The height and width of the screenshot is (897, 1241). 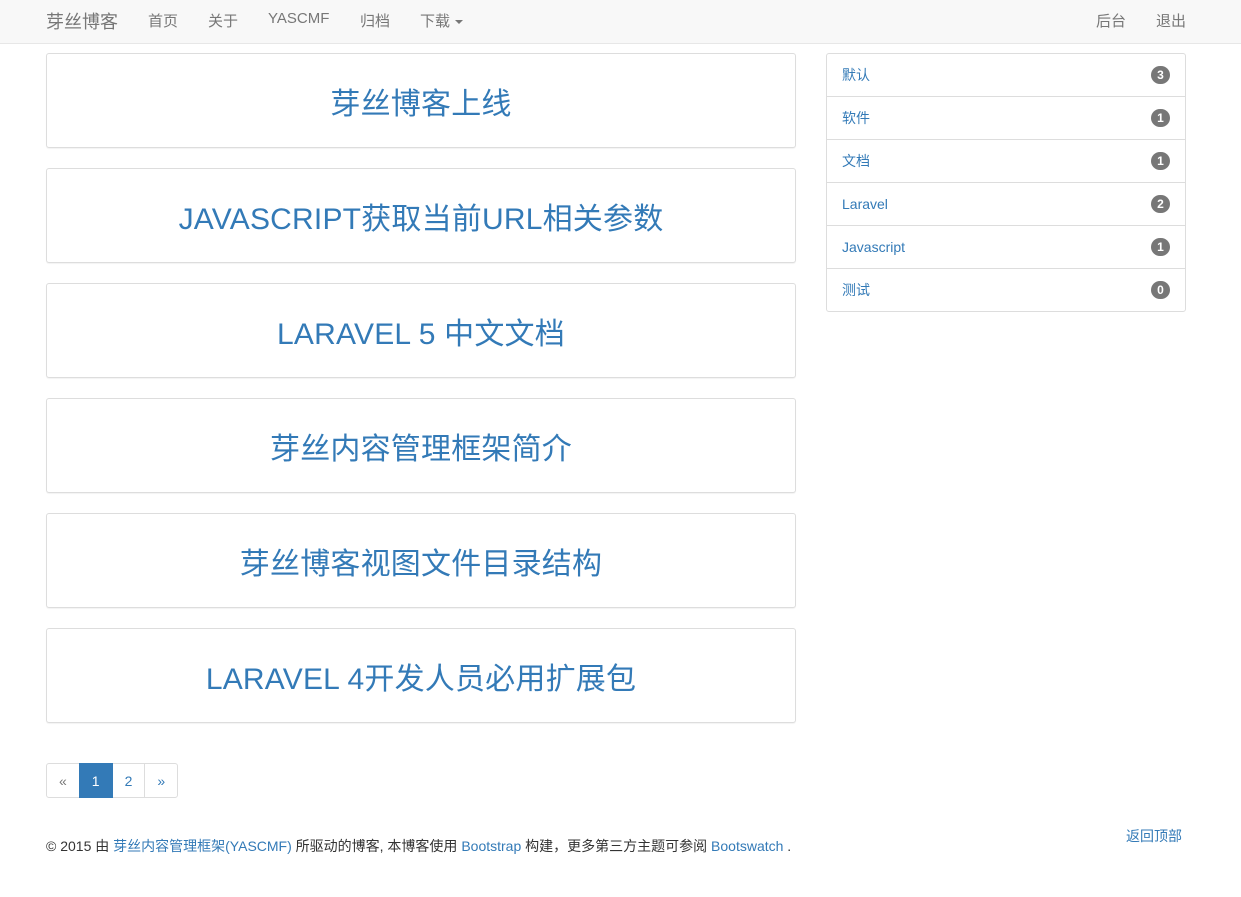 What do you see at coordinates (1154, 836) in the screenshot?
I see `back-to-top-link: 返回顶部` at bounding box center [1154, 836].